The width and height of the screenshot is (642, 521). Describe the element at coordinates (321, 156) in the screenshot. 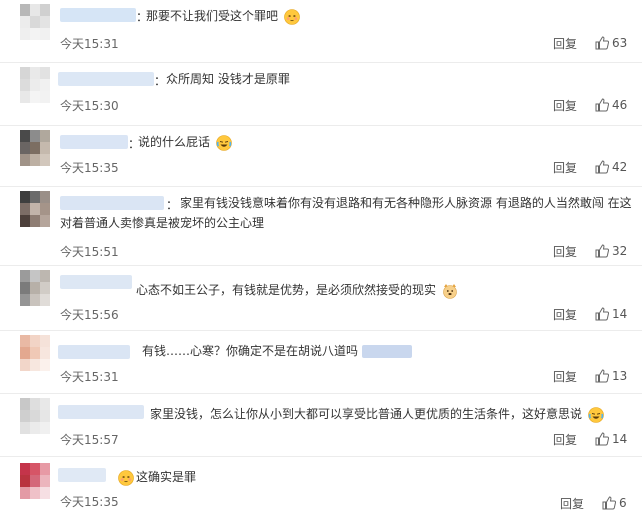

I see `comment-row: ： 说的什么屁话 今天15:35 回复 42` at that location.